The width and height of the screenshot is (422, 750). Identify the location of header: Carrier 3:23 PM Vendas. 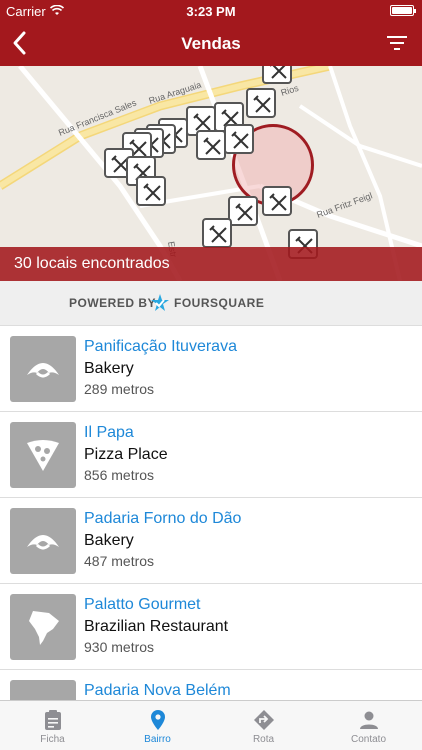
(211, 33).